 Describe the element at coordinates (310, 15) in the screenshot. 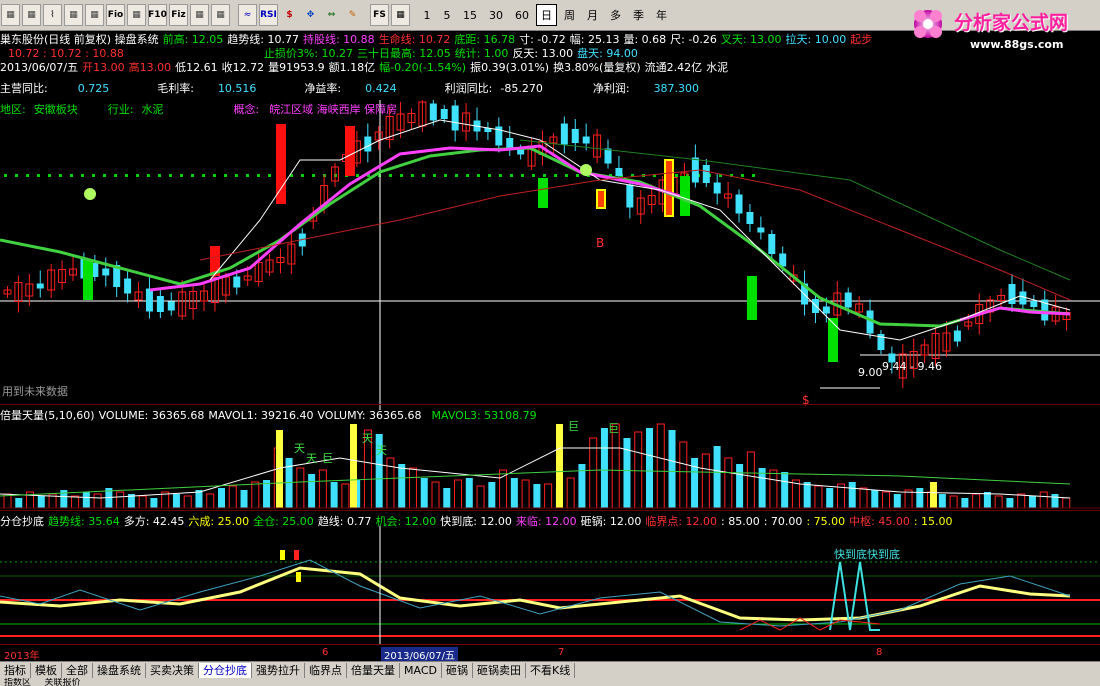

I see `move-icon: ✥` at that location.